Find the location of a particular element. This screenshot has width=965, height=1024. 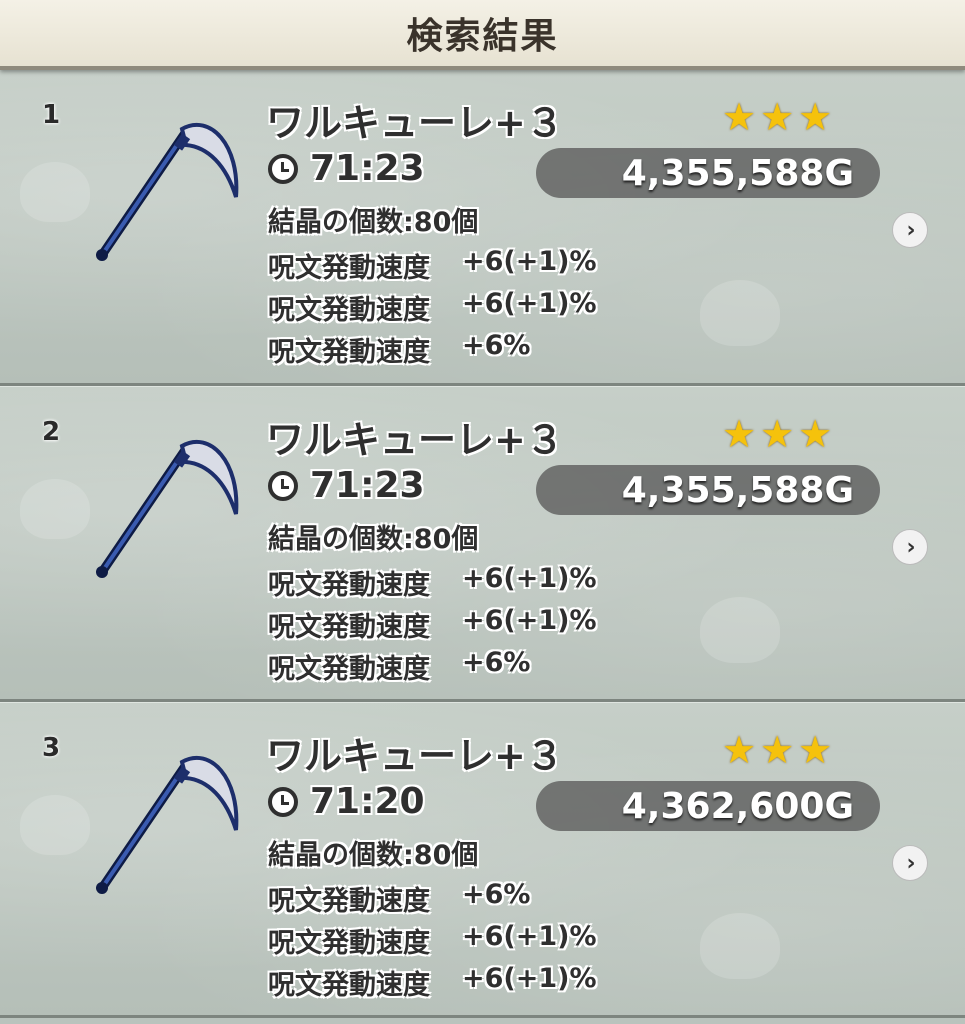

result-rank: 2 is located at coordinates (51, 432).